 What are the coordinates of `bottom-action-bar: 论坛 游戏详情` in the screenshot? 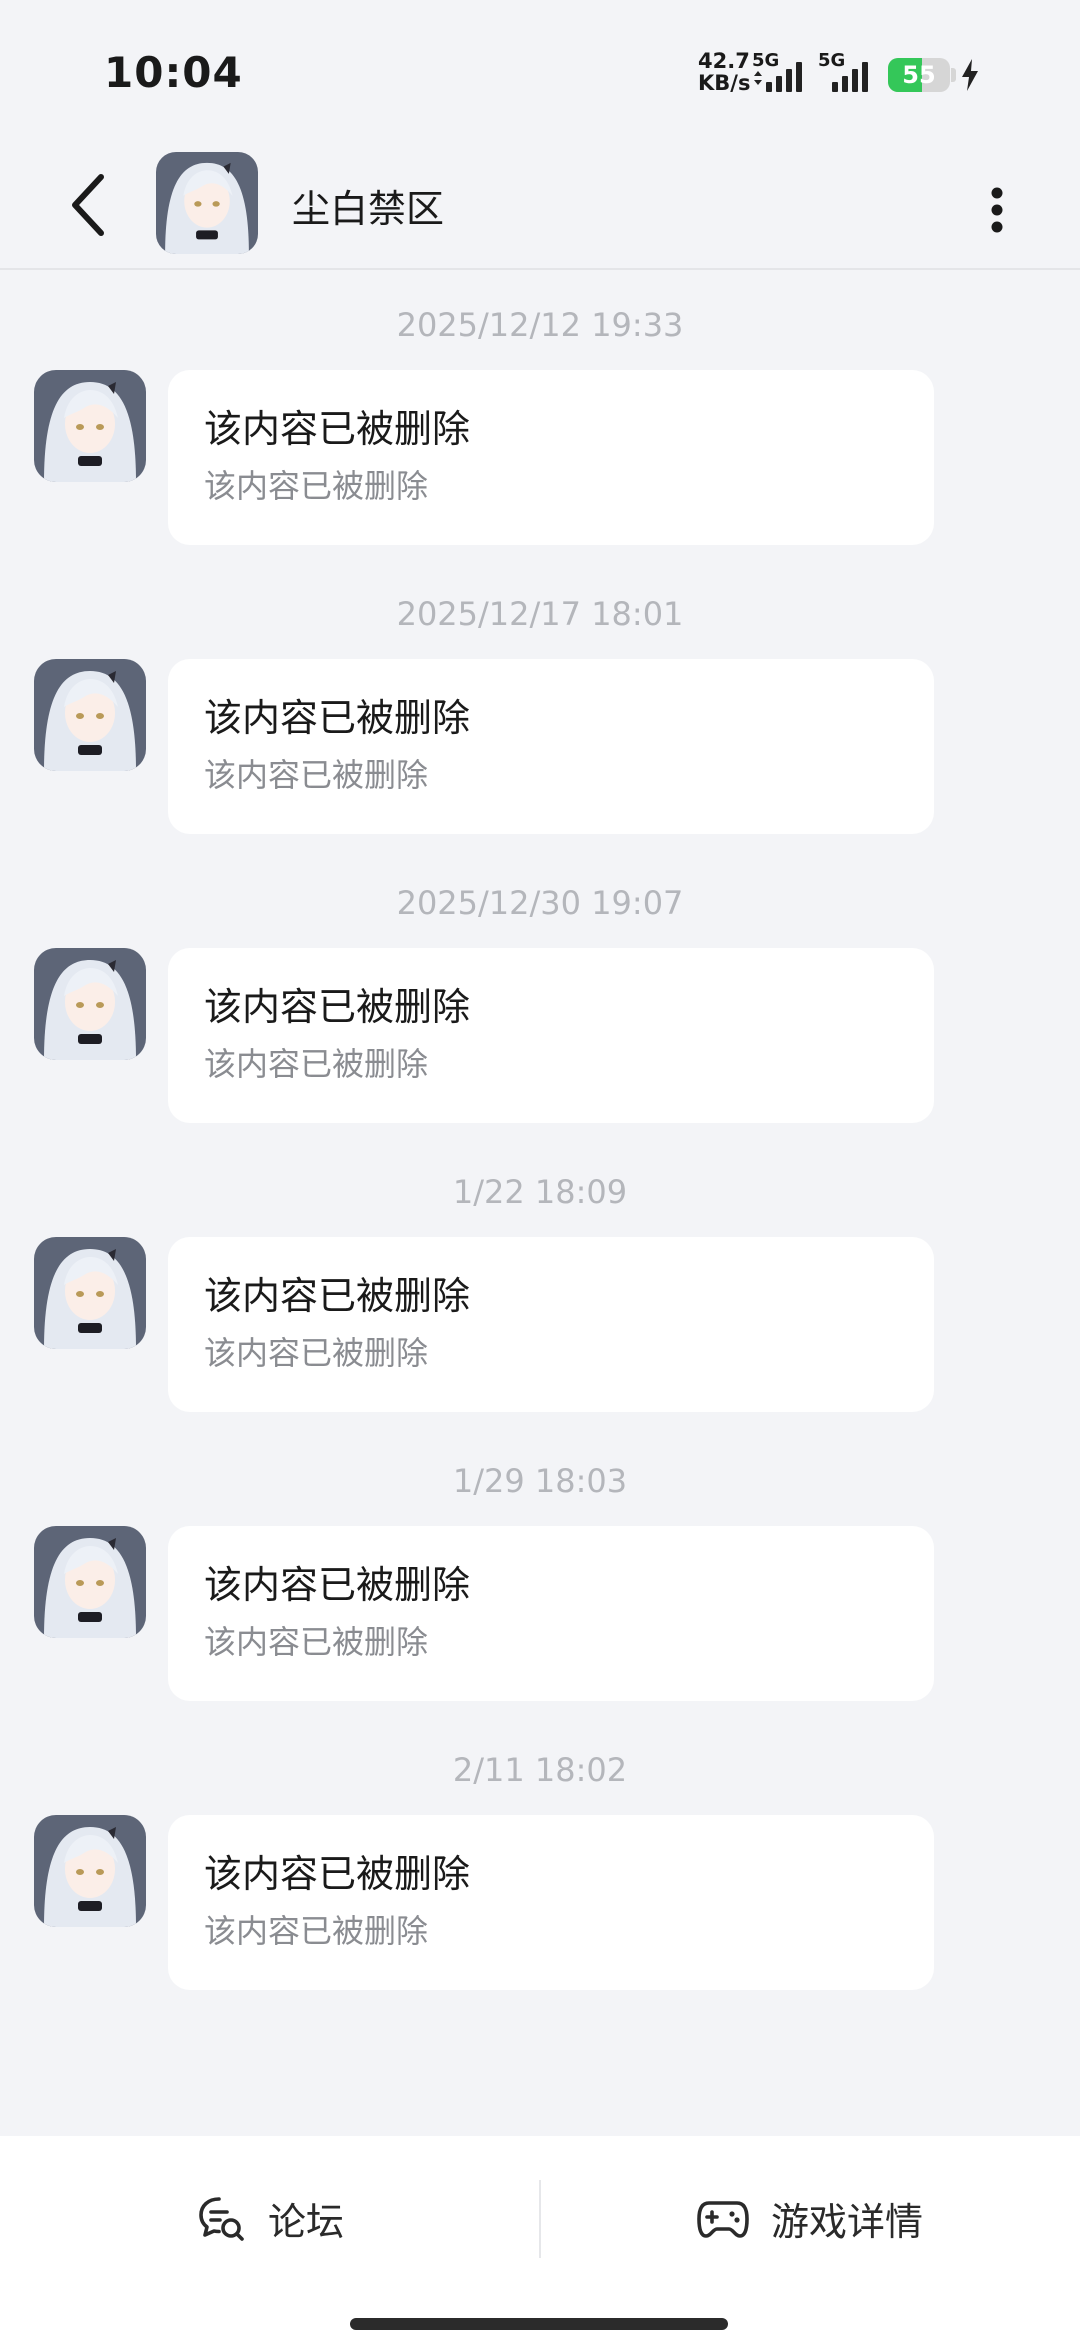 It's located at (540, 2240).